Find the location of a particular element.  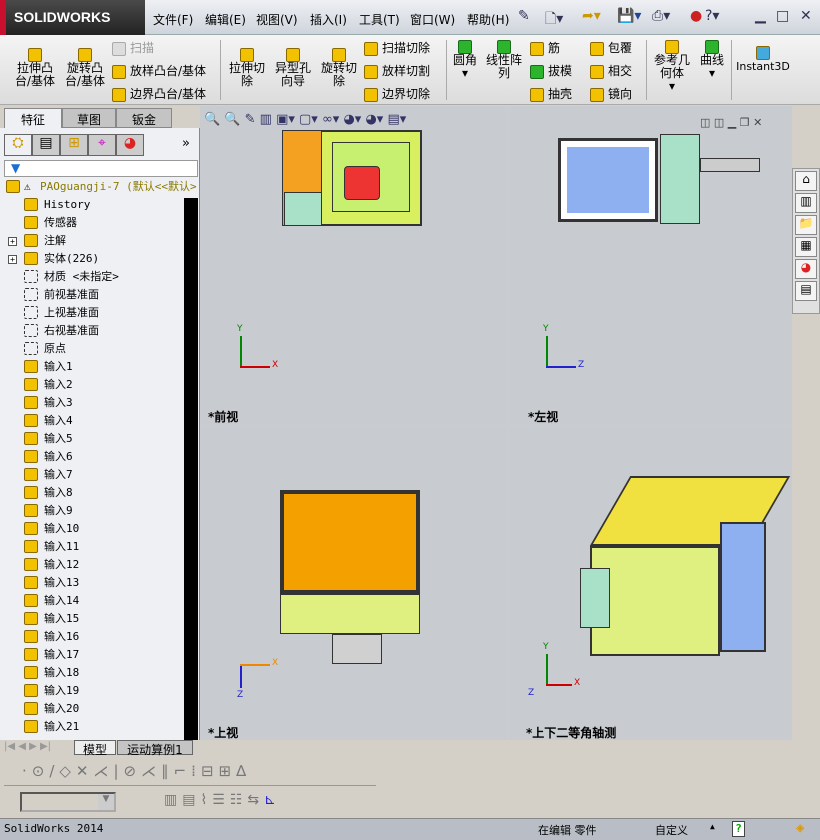

feature-manager-tab: ⛭ is located at coordinates (18, 145).